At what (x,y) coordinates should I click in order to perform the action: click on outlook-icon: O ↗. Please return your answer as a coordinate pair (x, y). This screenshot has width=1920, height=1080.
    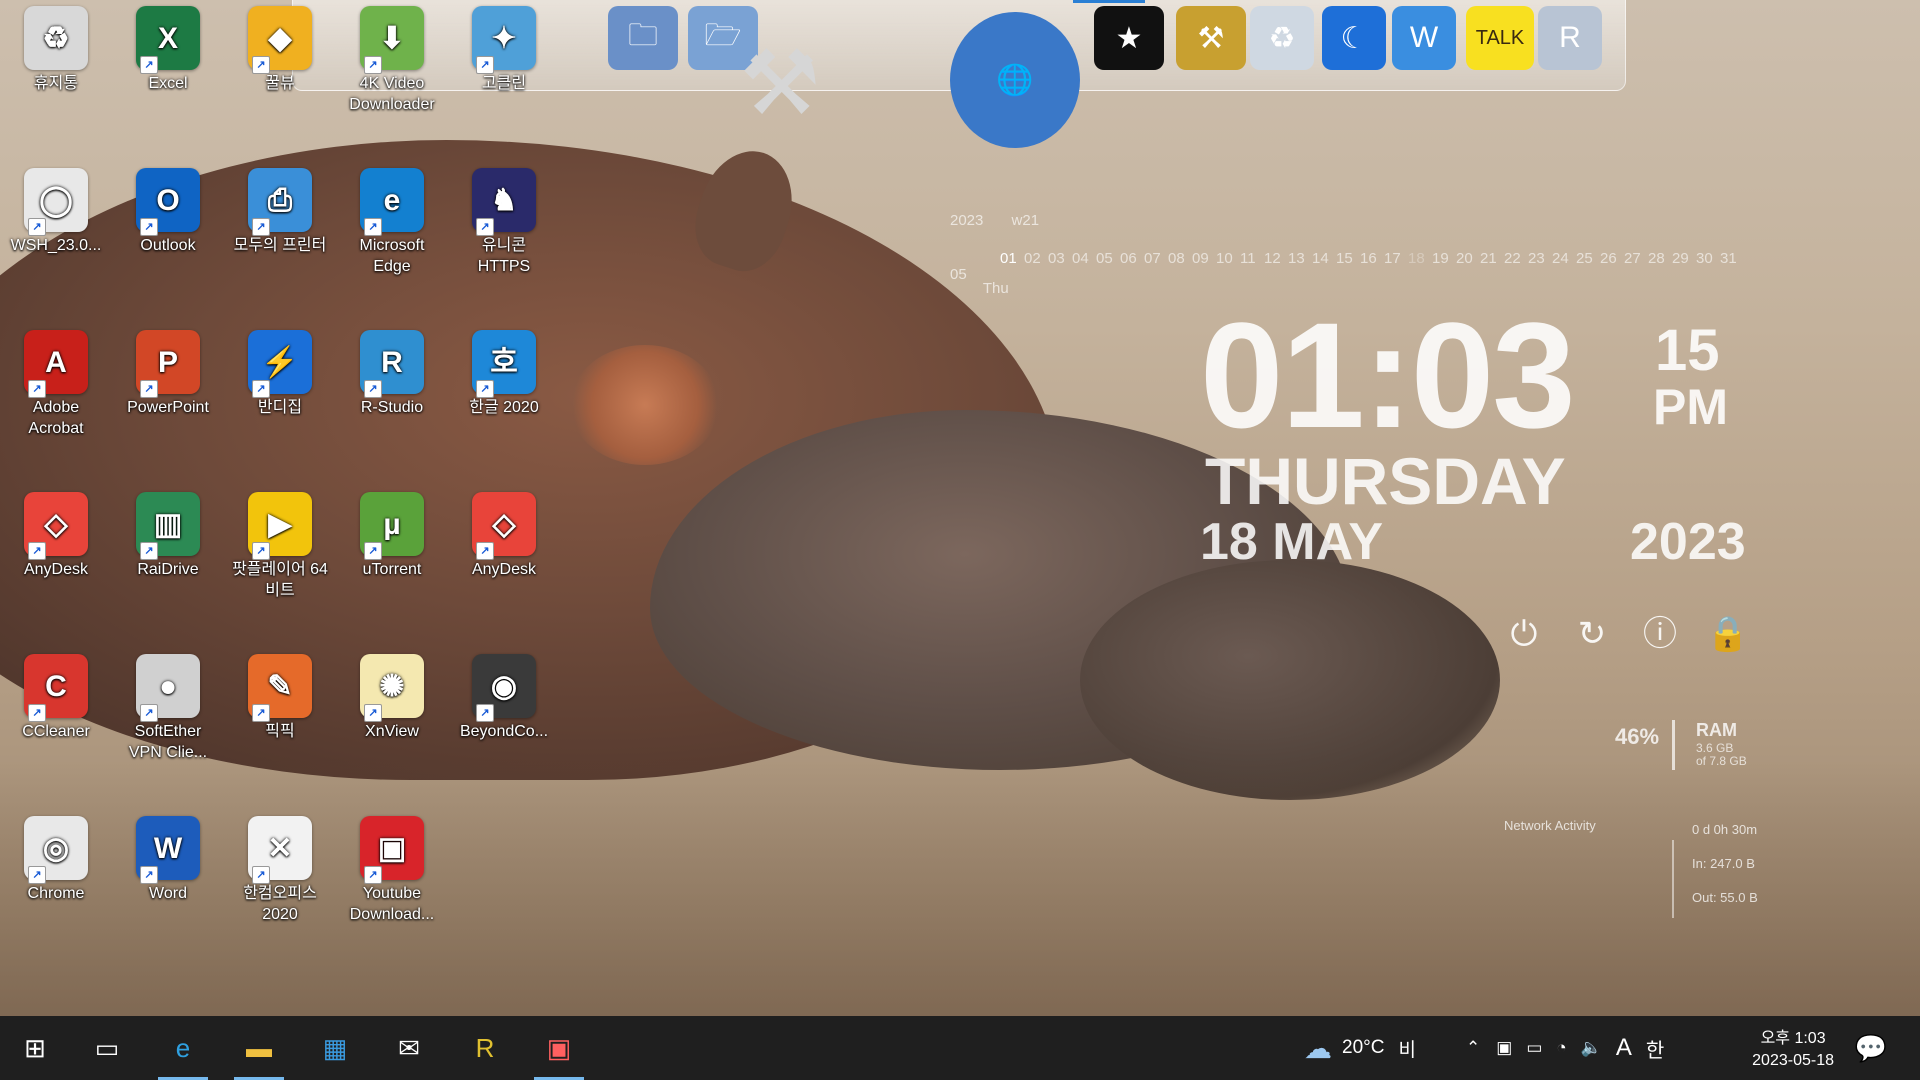
    Looking at the image, I should click on (168, 202).